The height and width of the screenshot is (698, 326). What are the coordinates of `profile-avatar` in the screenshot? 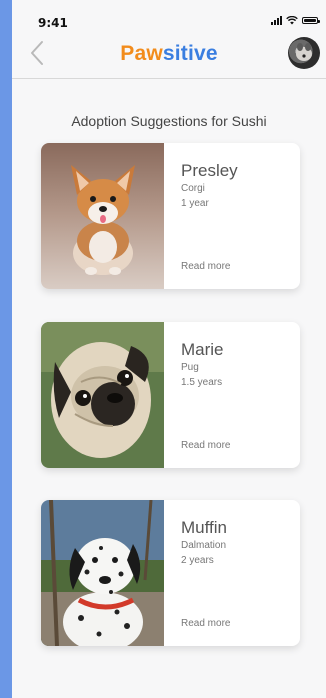 It's located at (304, 53).